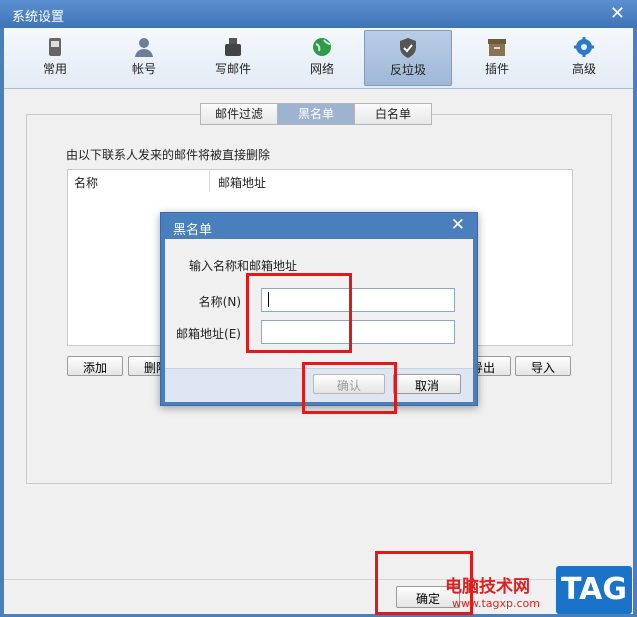  I want to click on subtab-whitelist: 白名单, so click(393, 114).